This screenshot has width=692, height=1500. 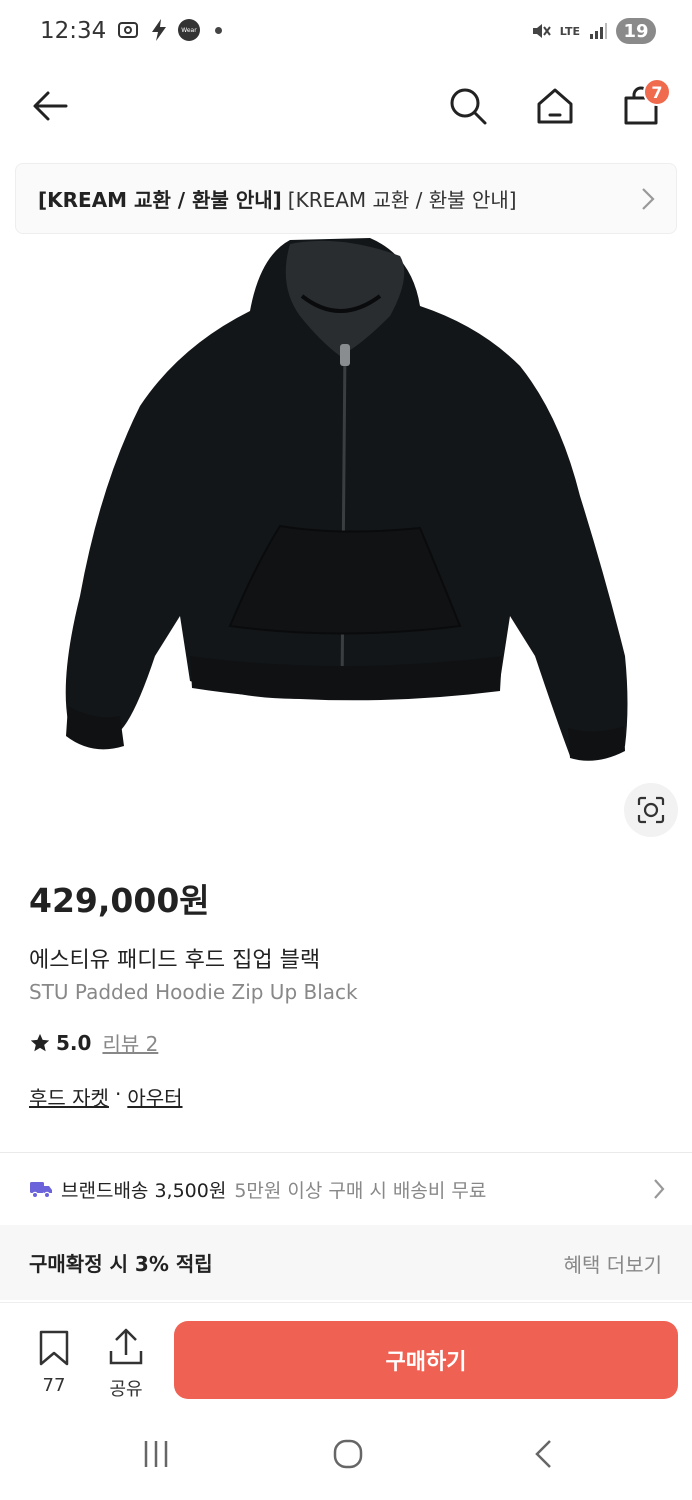 I want to click on back-button, so click(x=50, y=106).